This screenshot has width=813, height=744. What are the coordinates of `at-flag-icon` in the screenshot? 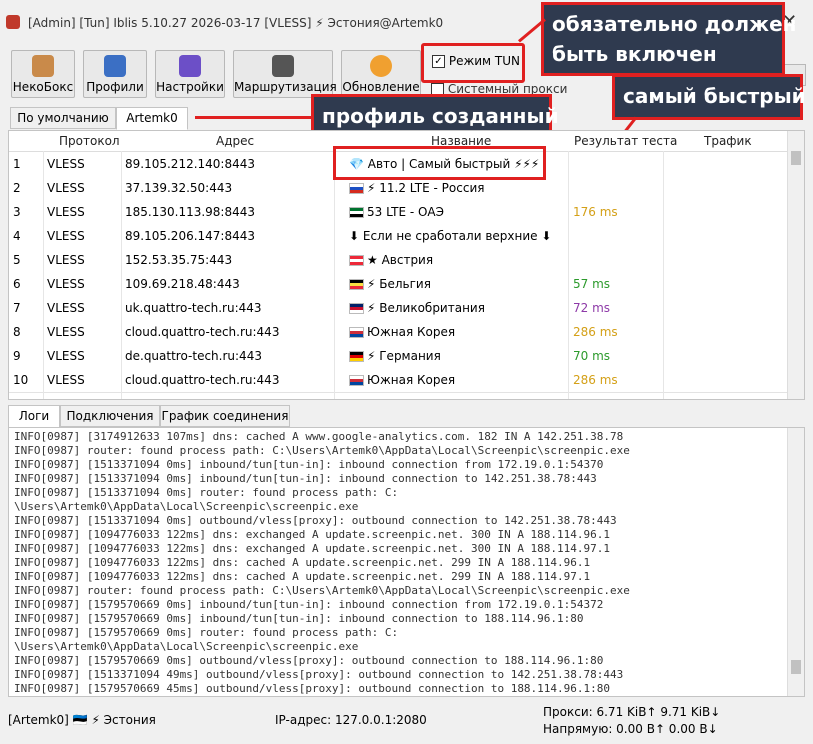 It's located at (356, 260).